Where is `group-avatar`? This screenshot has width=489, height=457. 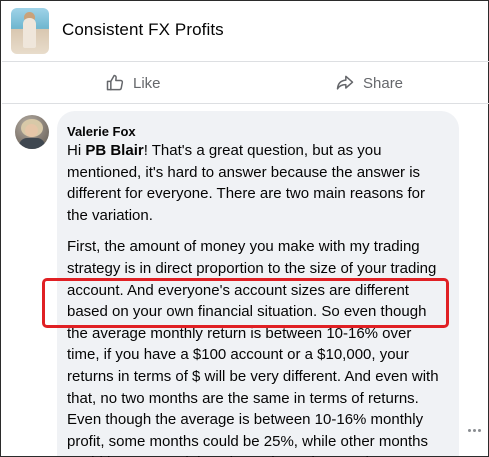
group-avatar is located at coordinates (30, 31).